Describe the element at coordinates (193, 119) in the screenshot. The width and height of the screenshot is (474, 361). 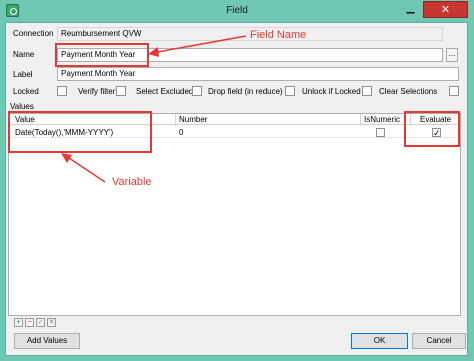
I see `column-header-number: Number` at that location.